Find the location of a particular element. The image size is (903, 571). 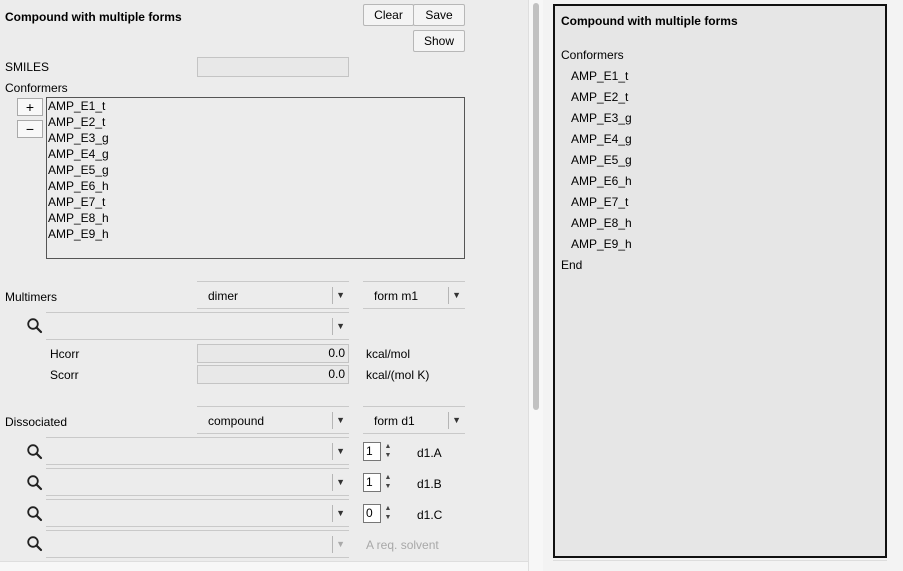

dissociated-b-count-stepper: 1 ▲ ▼ is located at coordinates (379, 482).